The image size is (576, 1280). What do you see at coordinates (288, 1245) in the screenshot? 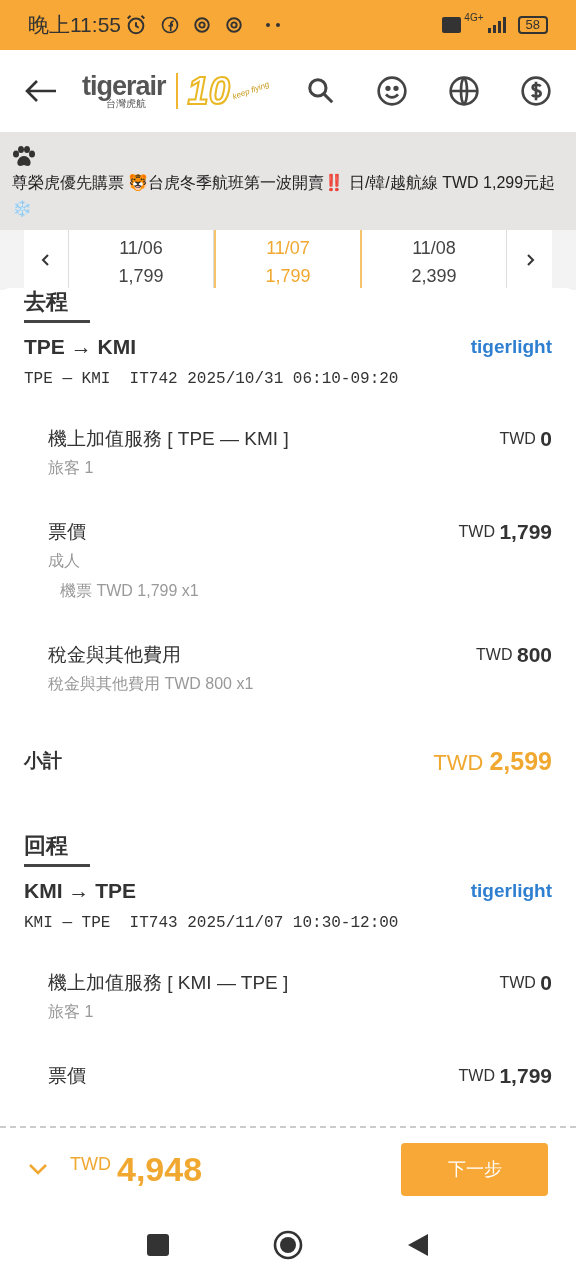
I see `home-icon` at bounding box center [288, 1245].